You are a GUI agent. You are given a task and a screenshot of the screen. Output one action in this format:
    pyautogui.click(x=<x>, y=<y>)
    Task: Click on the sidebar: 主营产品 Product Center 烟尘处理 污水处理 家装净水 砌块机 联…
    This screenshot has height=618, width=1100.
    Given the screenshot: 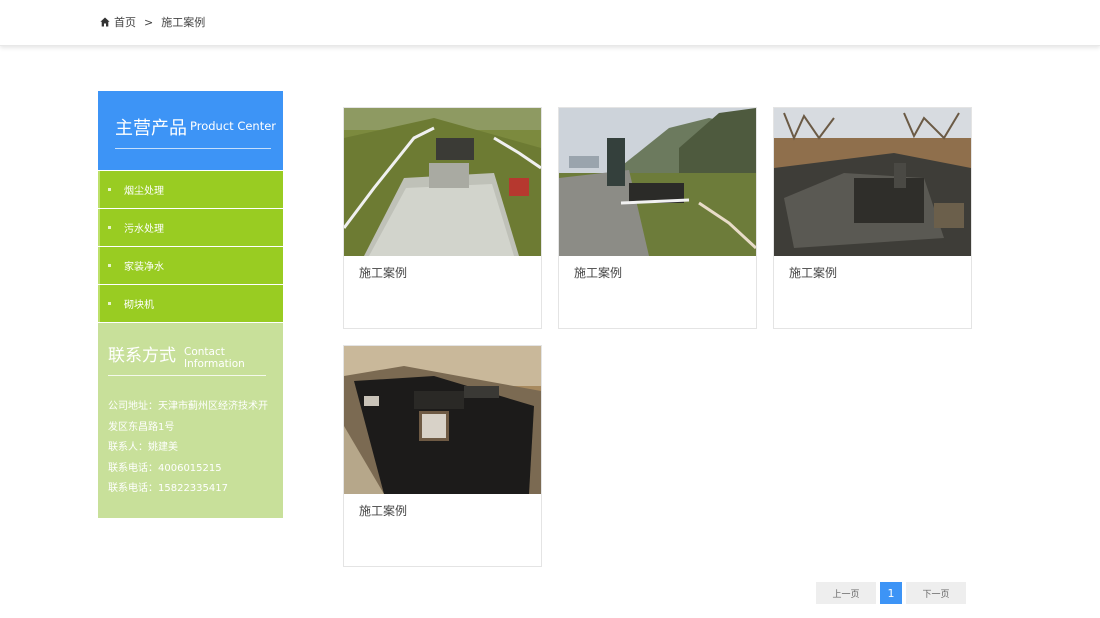 What is the action you would take?
    pyautogui.click(x=190, y=304)
    